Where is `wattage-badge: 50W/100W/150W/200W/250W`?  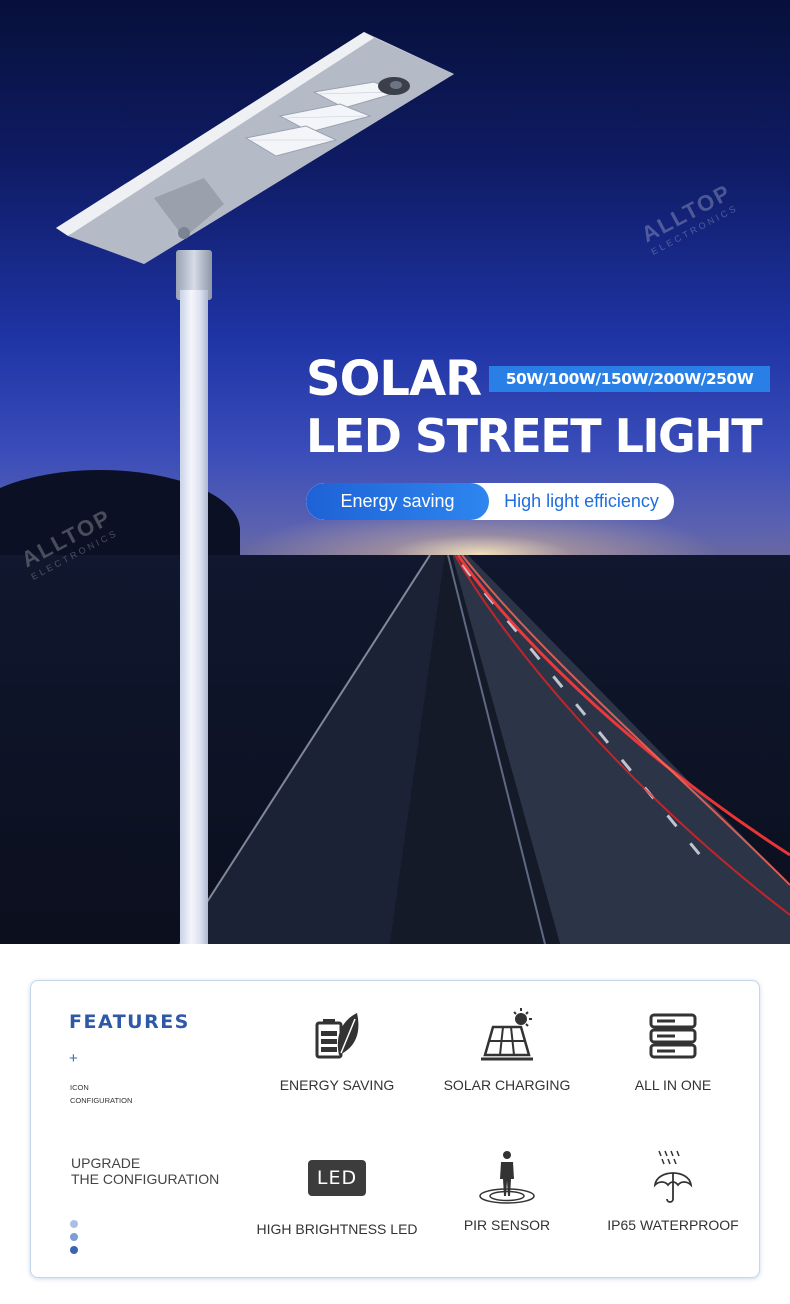 wattage-badge: 50W/100W/150W/200W/250W is located at coordinates (629, 379).